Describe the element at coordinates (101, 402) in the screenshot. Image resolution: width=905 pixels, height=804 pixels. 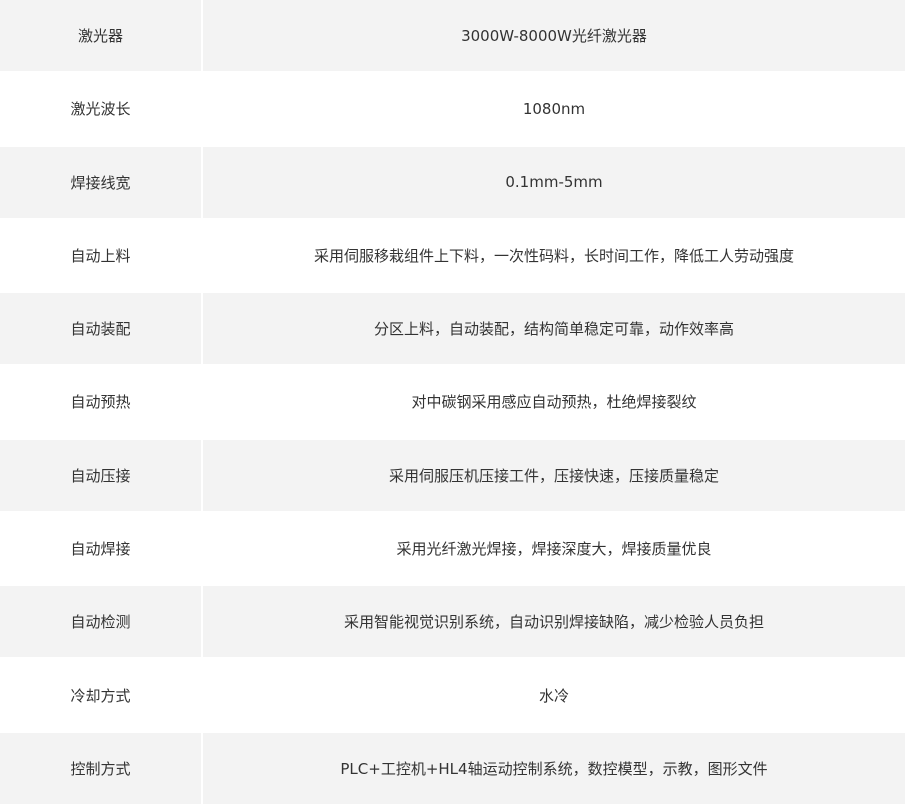
I see `row-label: 自动预热` at that location.